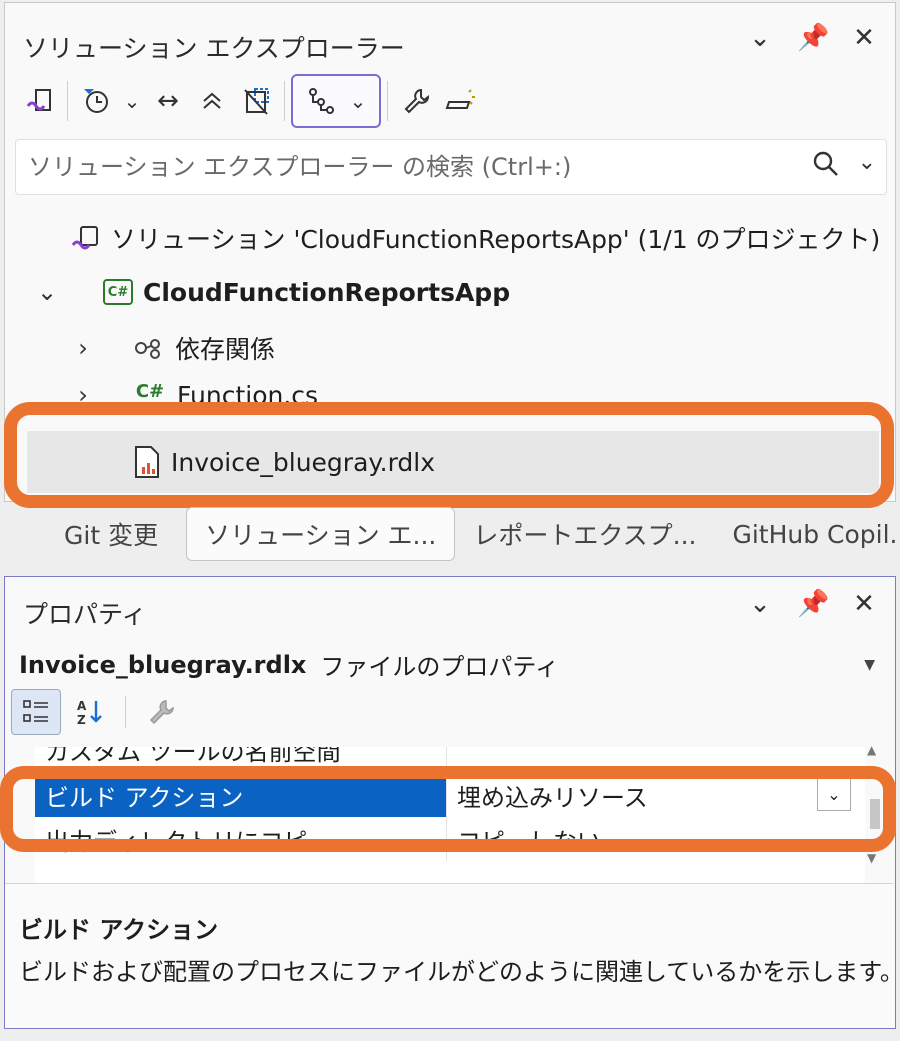 This screenshot has height=1041, width=900. I want to click on search-input, so click(408, 167).